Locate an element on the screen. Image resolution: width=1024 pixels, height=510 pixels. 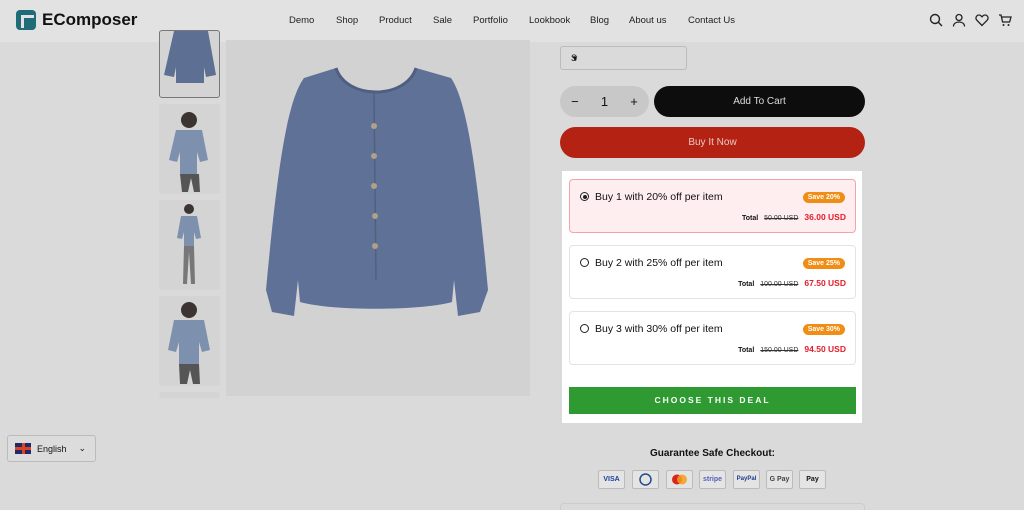
save-badge: Save 20% is located at coordinates (823, 197).